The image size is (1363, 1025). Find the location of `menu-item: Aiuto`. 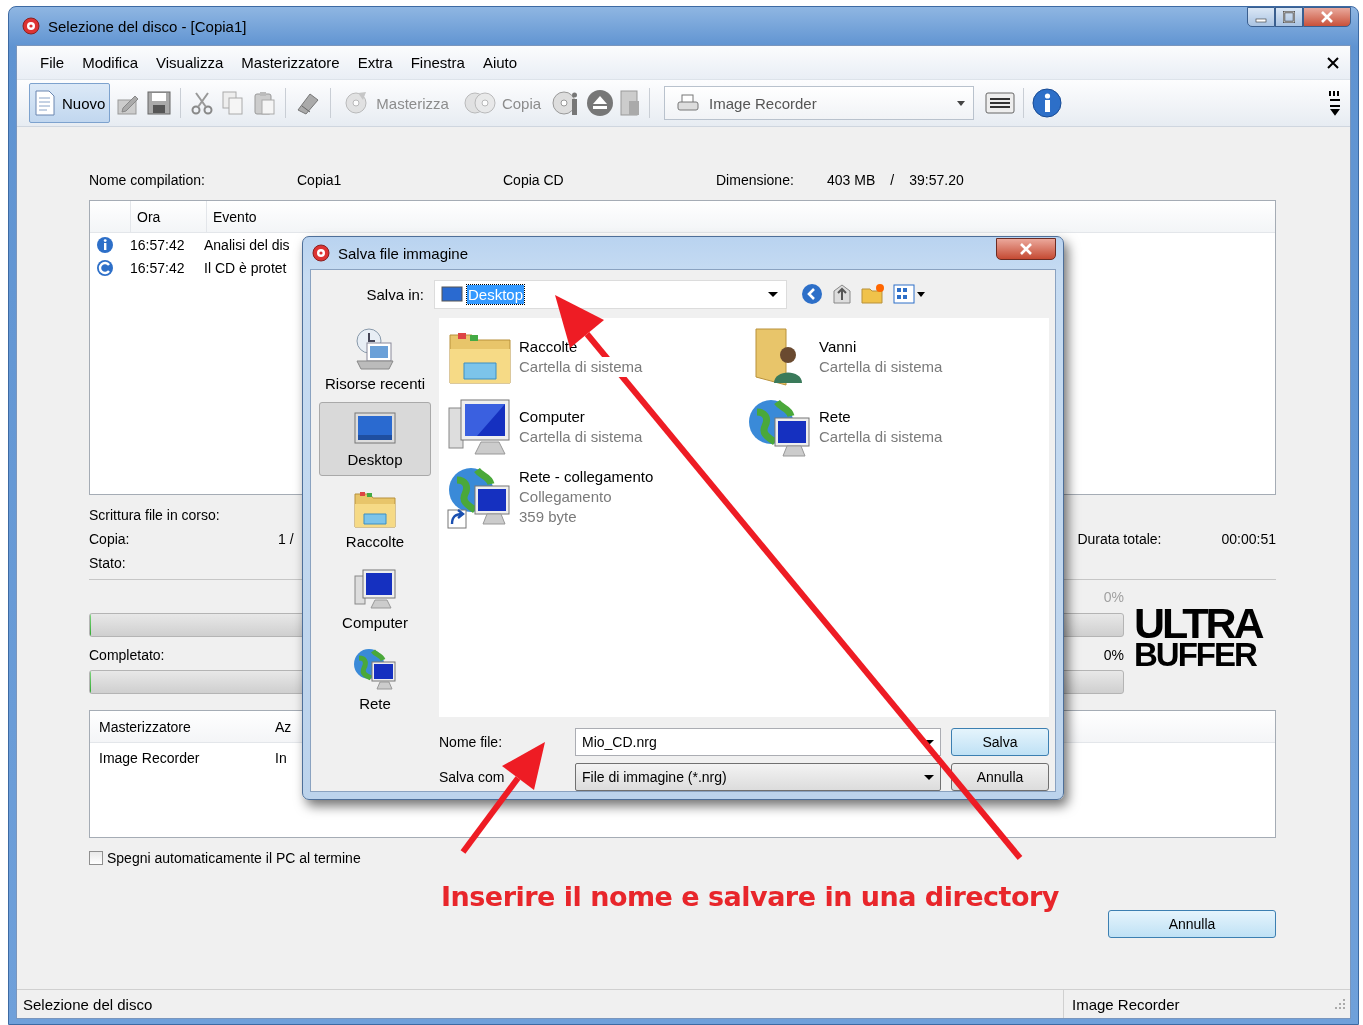

menu-item: Aiuto is located at coordinates (500, 62).